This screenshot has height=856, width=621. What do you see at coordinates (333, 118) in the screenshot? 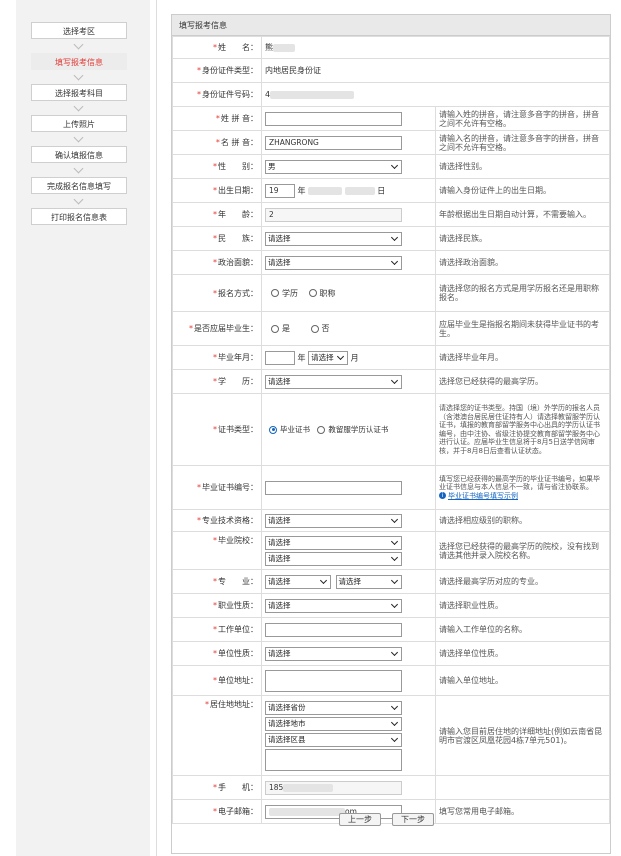
I see `surname-pinyin-input` at bounding box center [333, 118].